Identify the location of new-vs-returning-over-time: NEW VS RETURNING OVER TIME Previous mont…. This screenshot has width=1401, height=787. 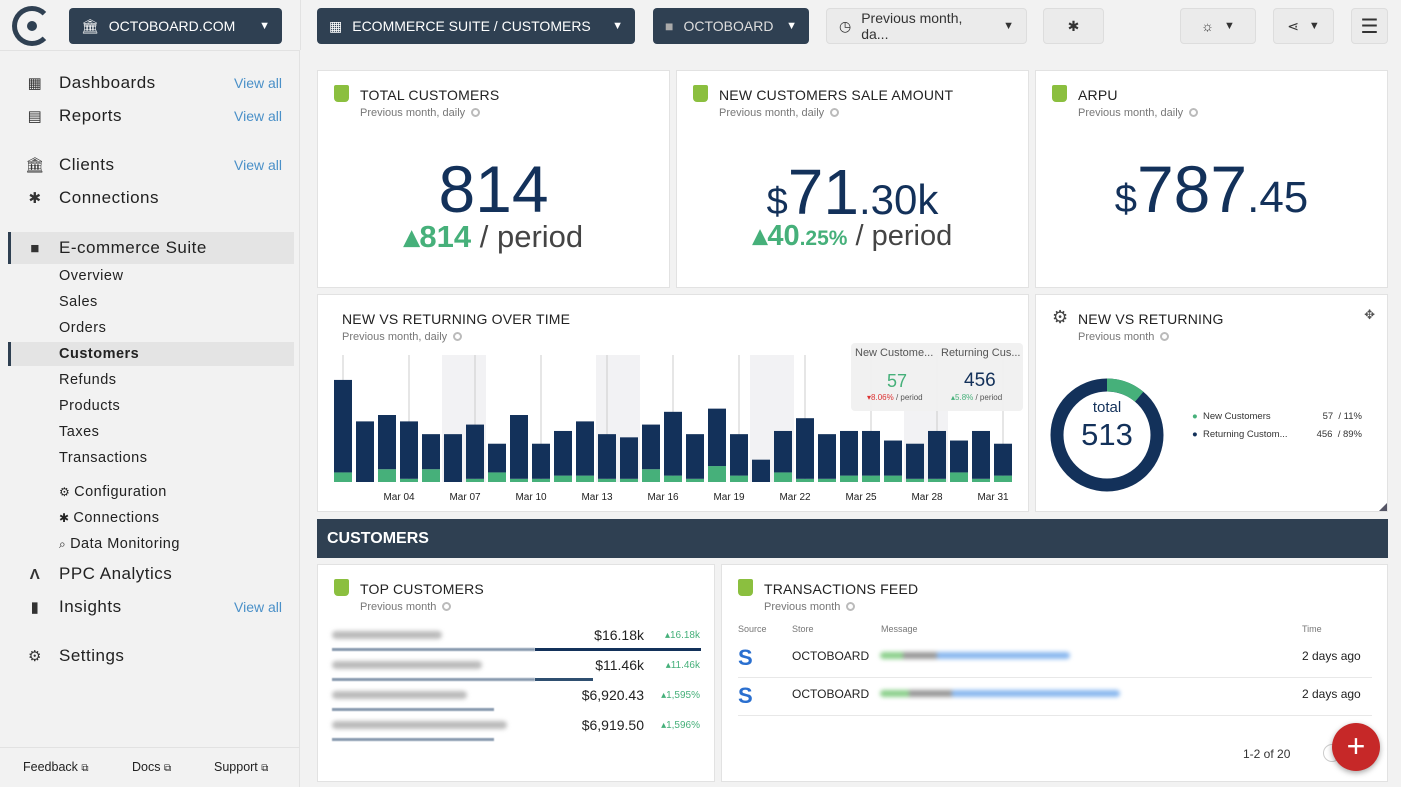
(673, 403).